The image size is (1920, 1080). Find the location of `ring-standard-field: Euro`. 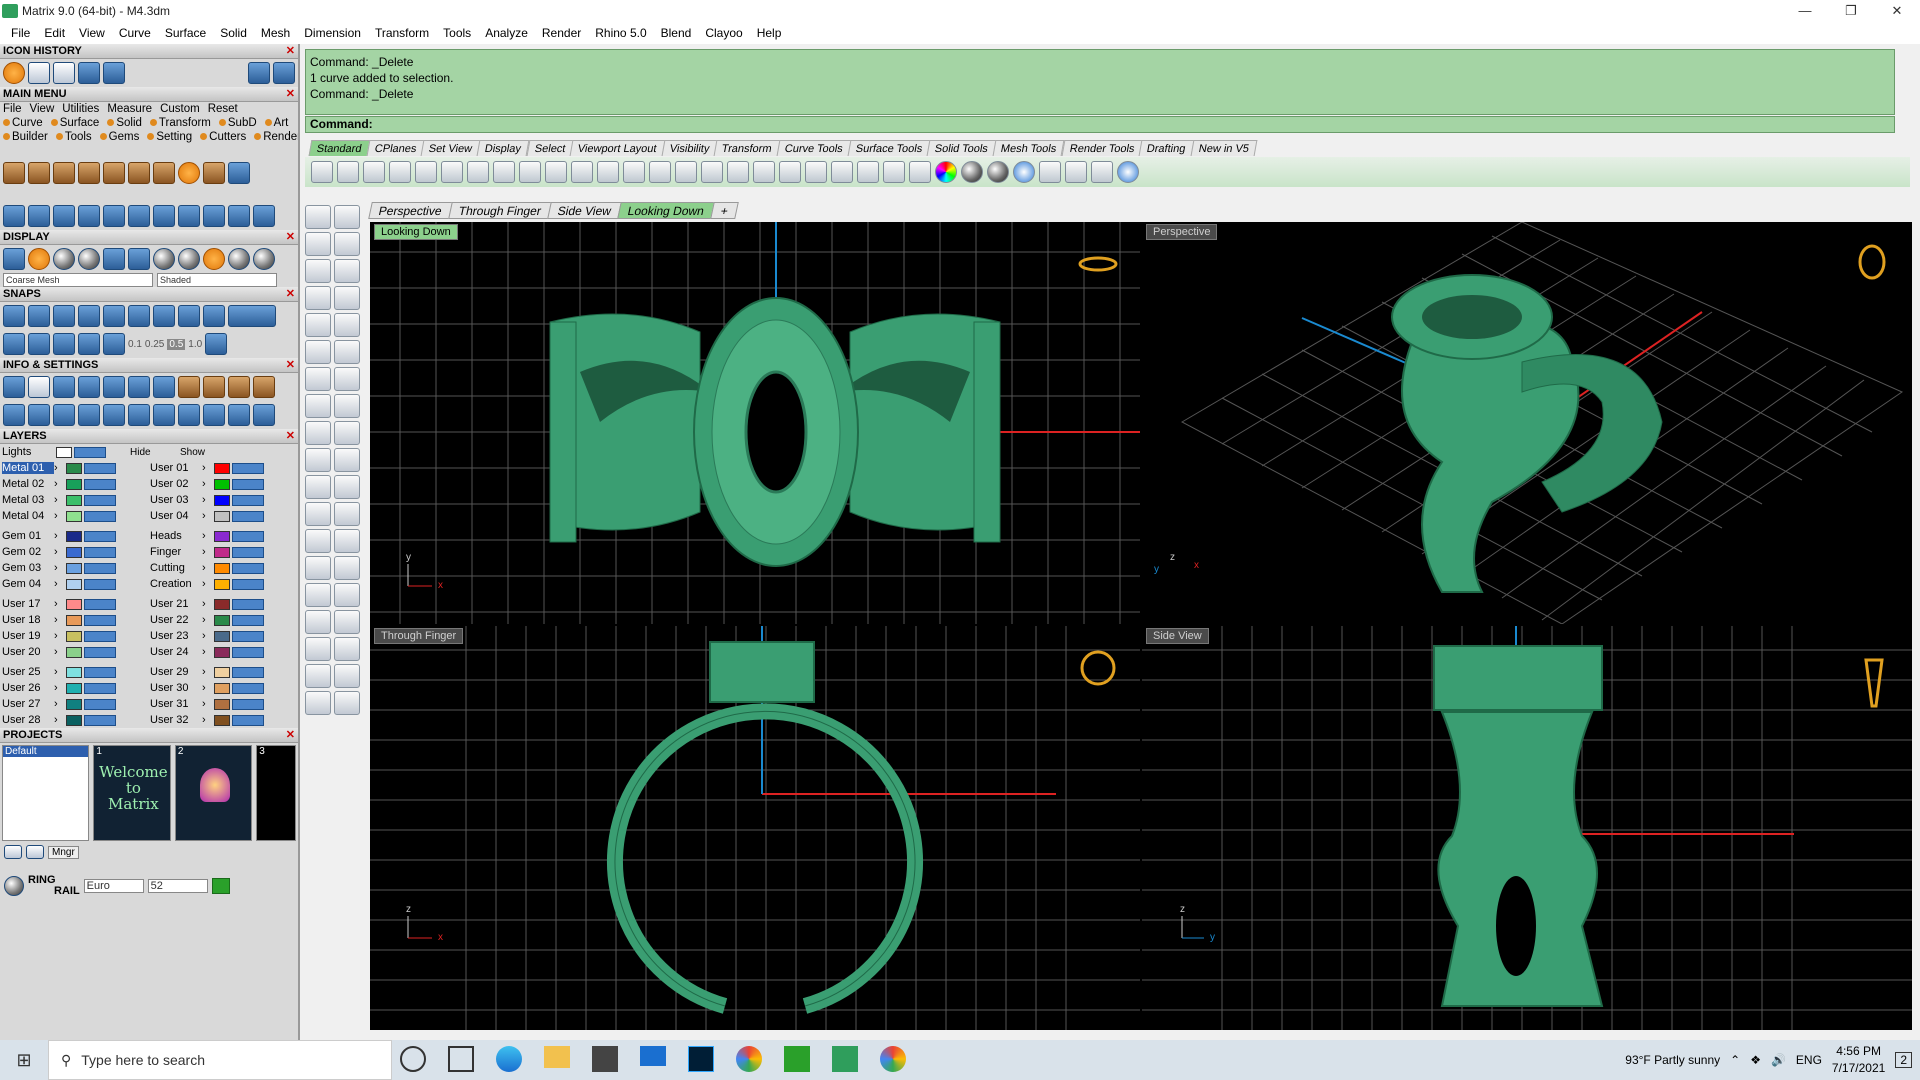

ring-standard-field: Euro is located at coordinates (113, 886).